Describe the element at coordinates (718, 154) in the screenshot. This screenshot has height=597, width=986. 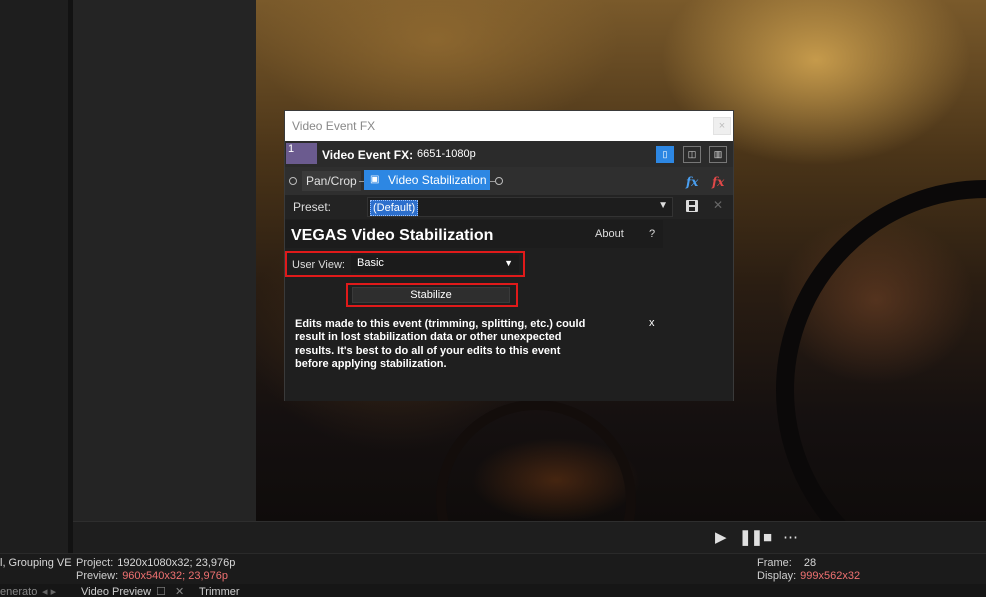
I see `three-pane-layout-icon: ▥` at that location.